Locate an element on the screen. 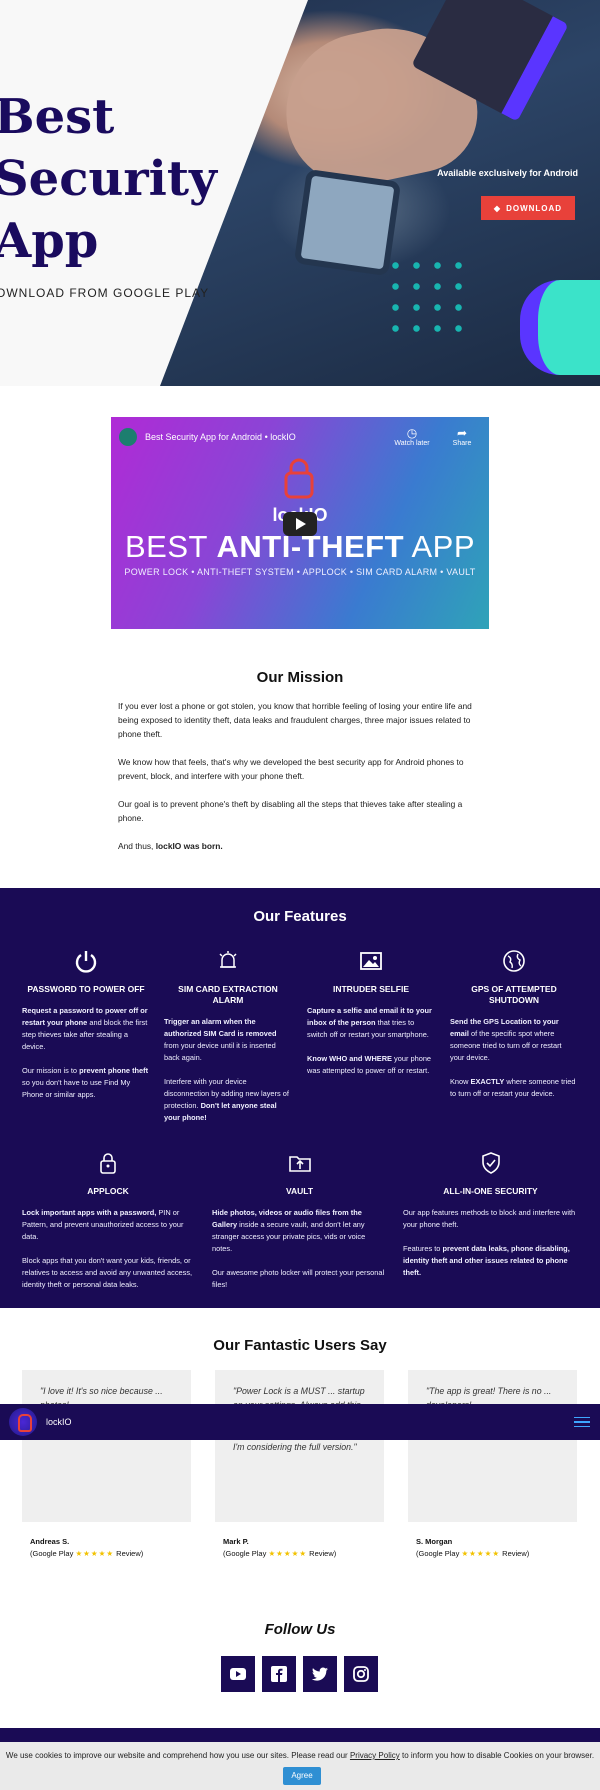  youtube-link is located at coordinates (238, 1674).